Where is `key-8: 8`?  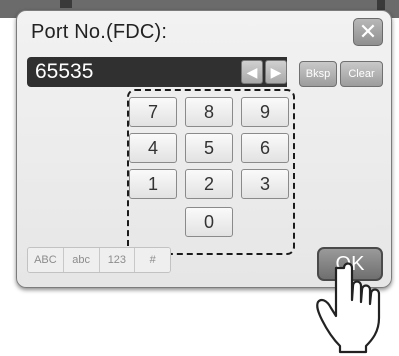
key-8: 8 is located at coordinates (209, 112).